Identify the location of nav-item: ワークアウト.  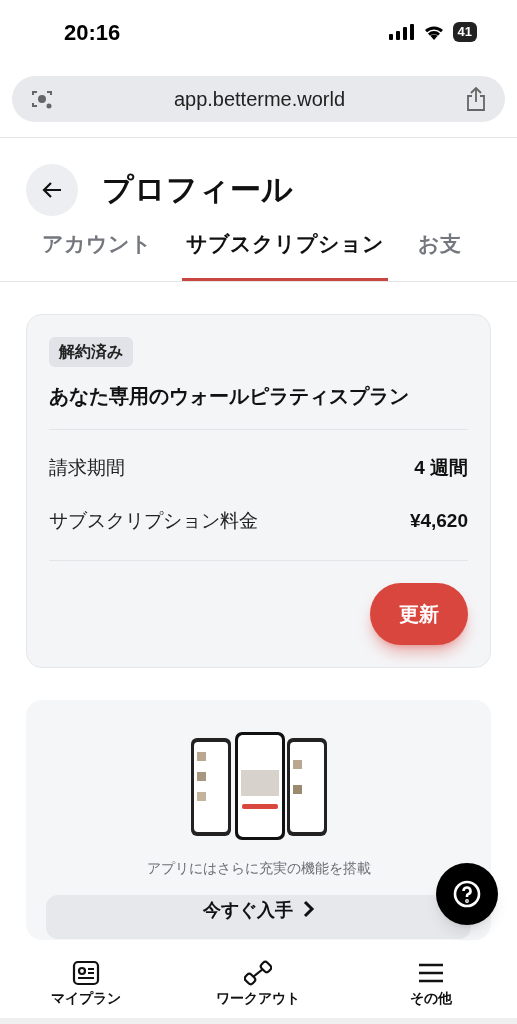
(258, 984).